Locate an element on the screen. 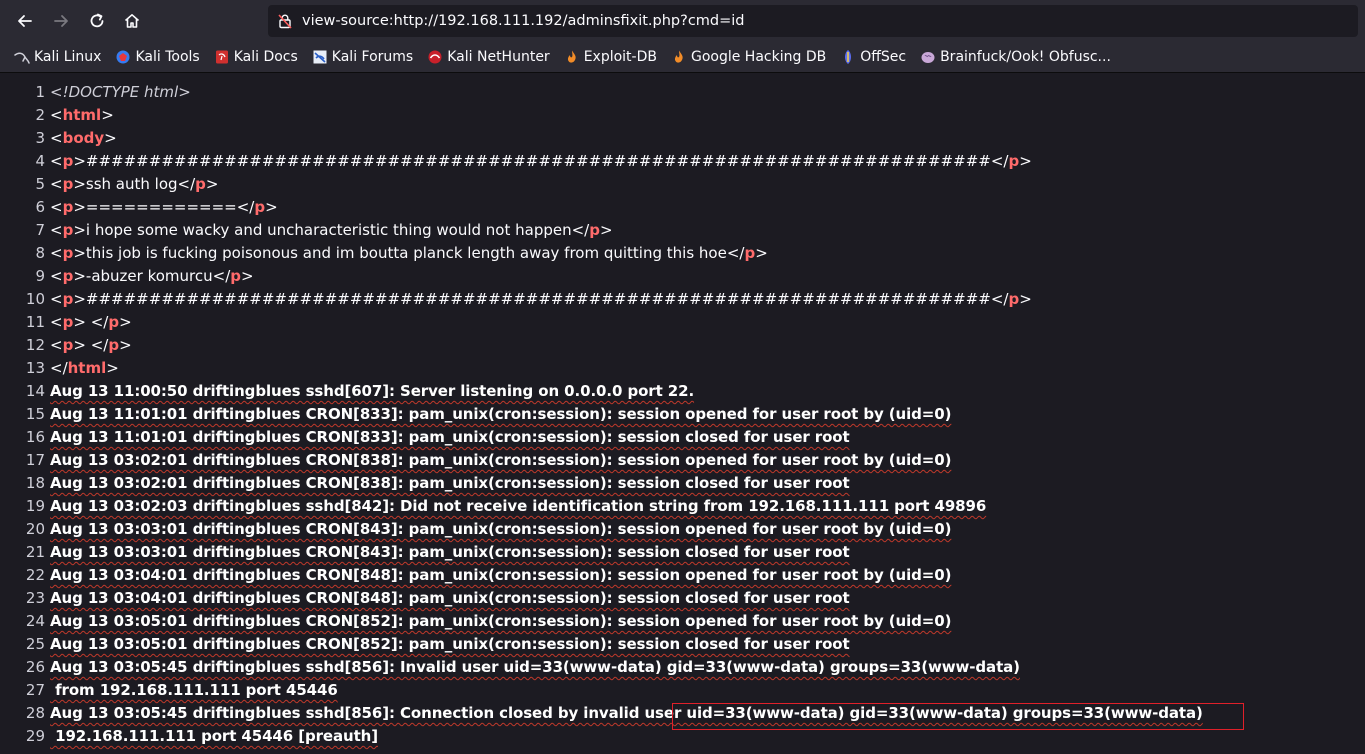 The image size is (1365, 754). line-code: </html> is located at coordinates (84, 368).